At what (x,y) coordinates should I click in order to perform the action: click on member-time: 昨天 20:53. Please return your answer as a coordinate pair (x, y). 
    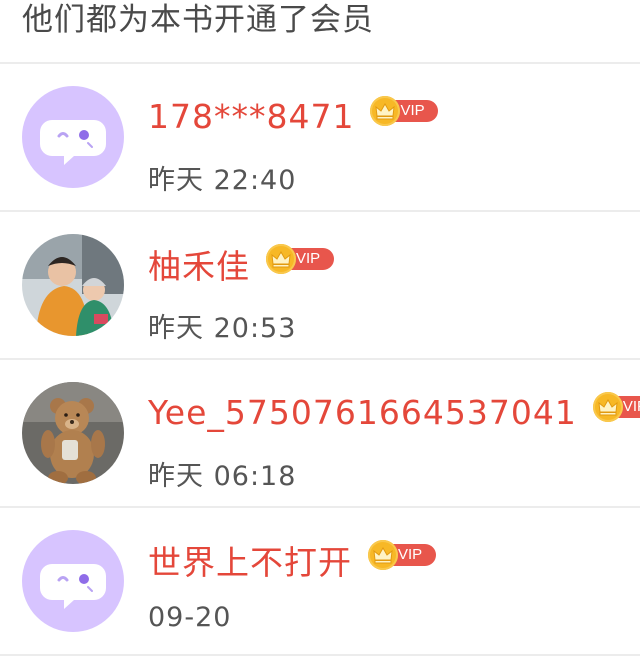
    Looking at the image, I should click on (222, 328).